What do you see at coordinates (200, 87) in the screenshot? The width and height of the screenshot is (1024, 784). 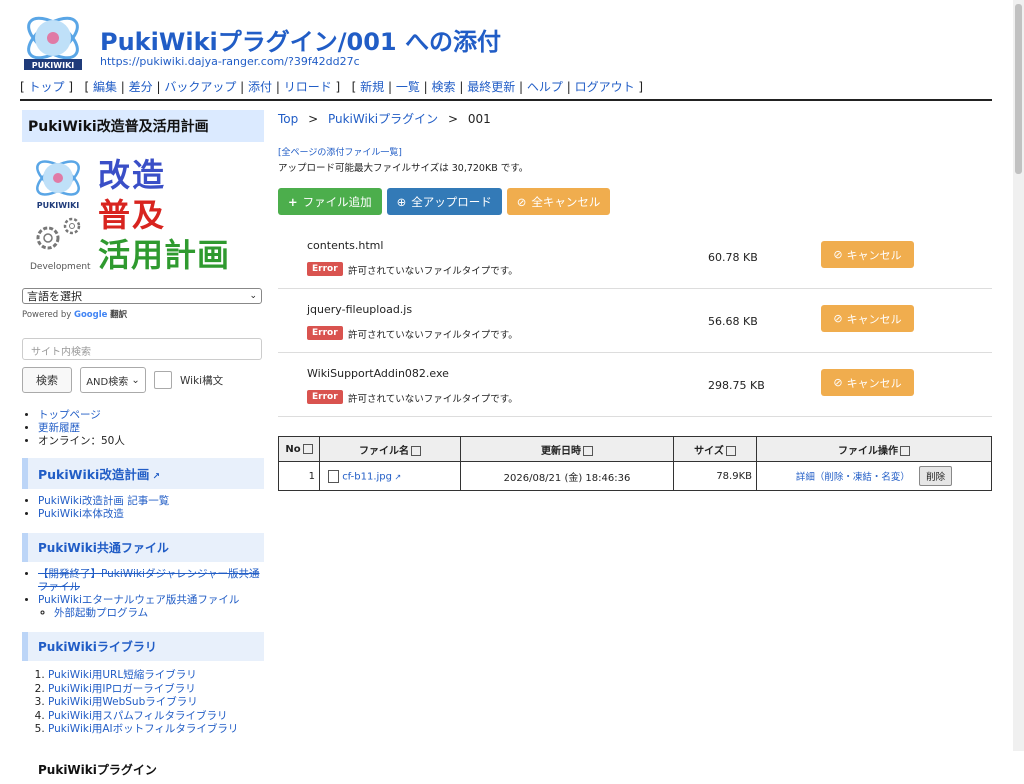 I see `nav-backup: バックアップ` at bounding box center [200, 87].